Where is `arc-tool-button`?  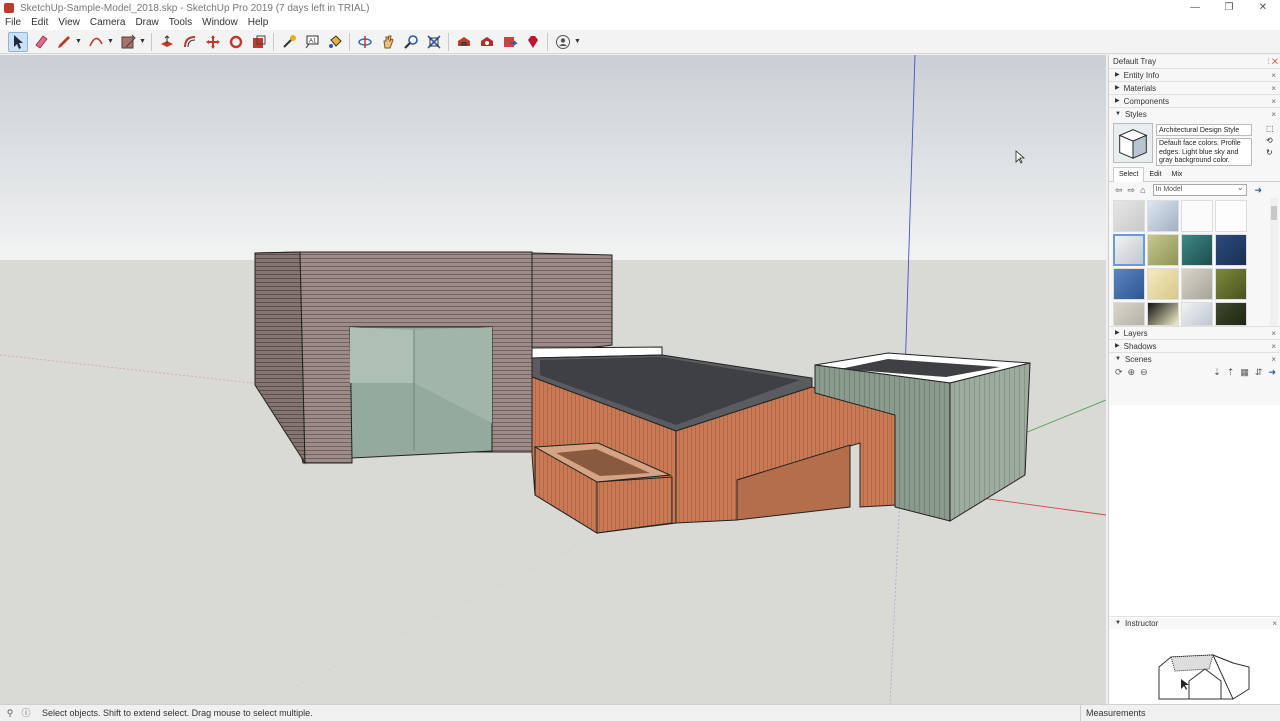
arc-tool-button is located at coordinates (96, 42).